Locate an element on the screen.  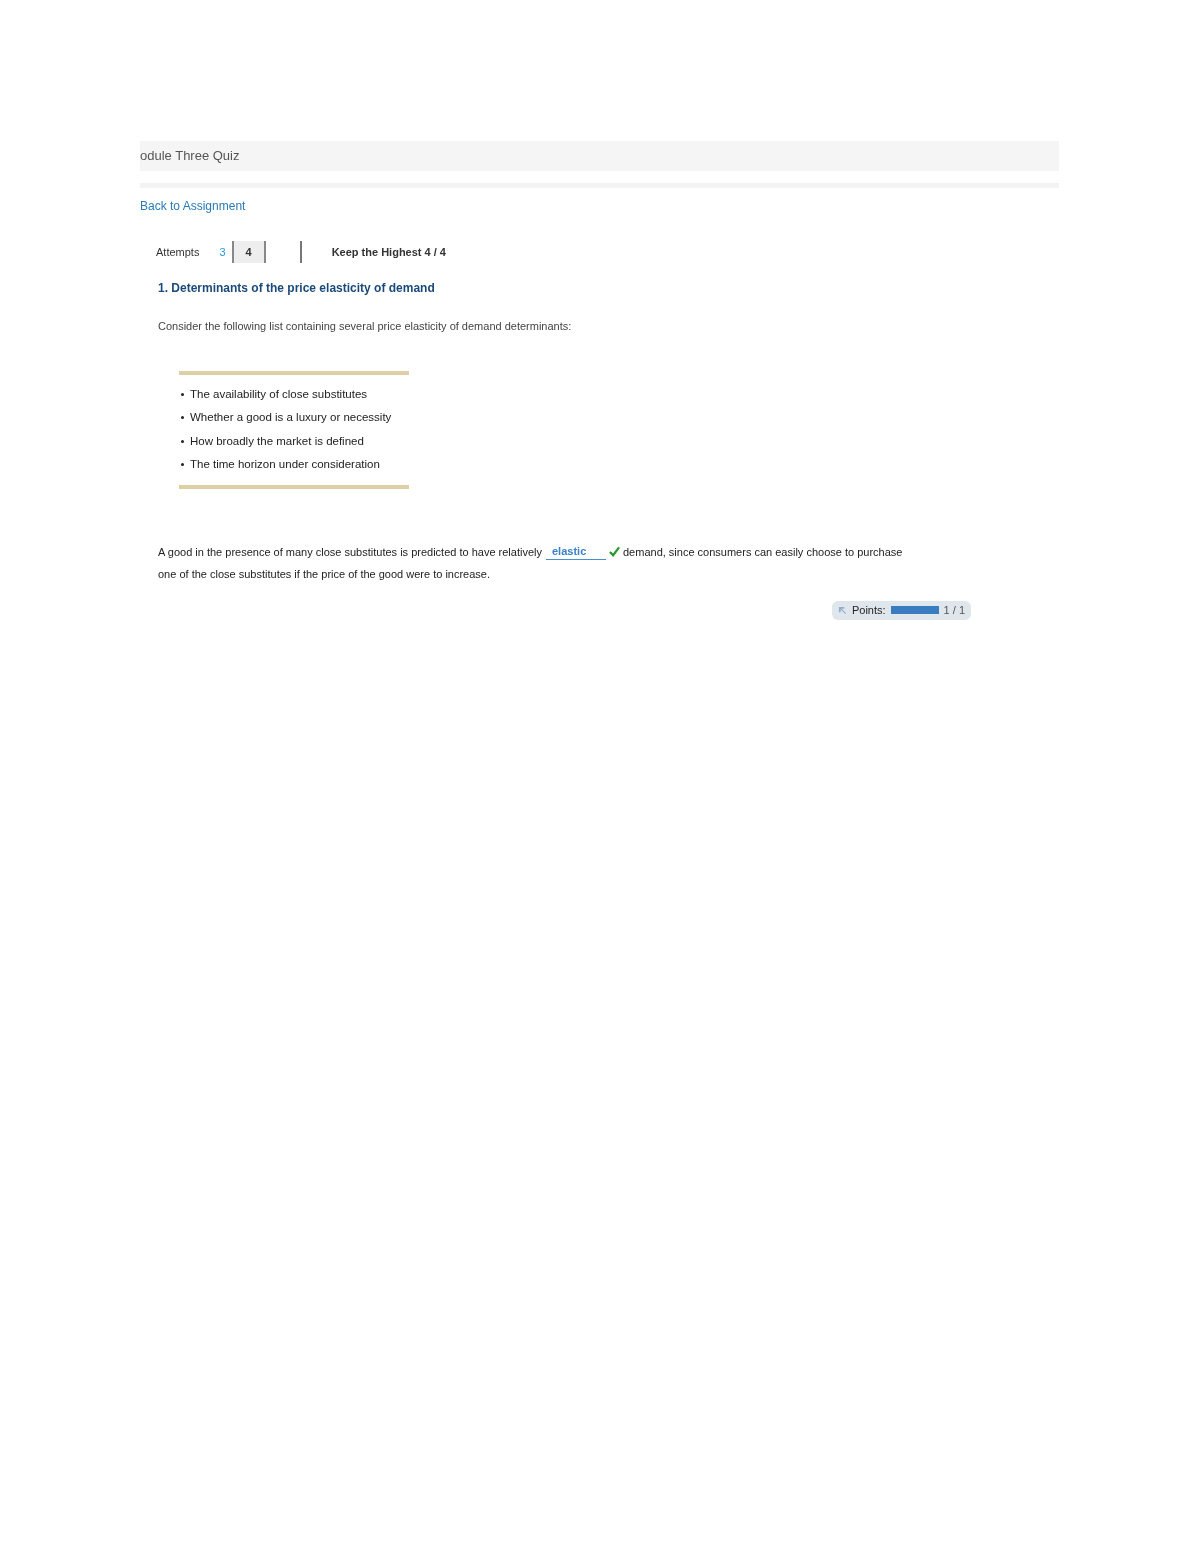
sentence-text: A good in the presence of many close substitutes is predicted to have relatively is located at coordinates (350, 552).